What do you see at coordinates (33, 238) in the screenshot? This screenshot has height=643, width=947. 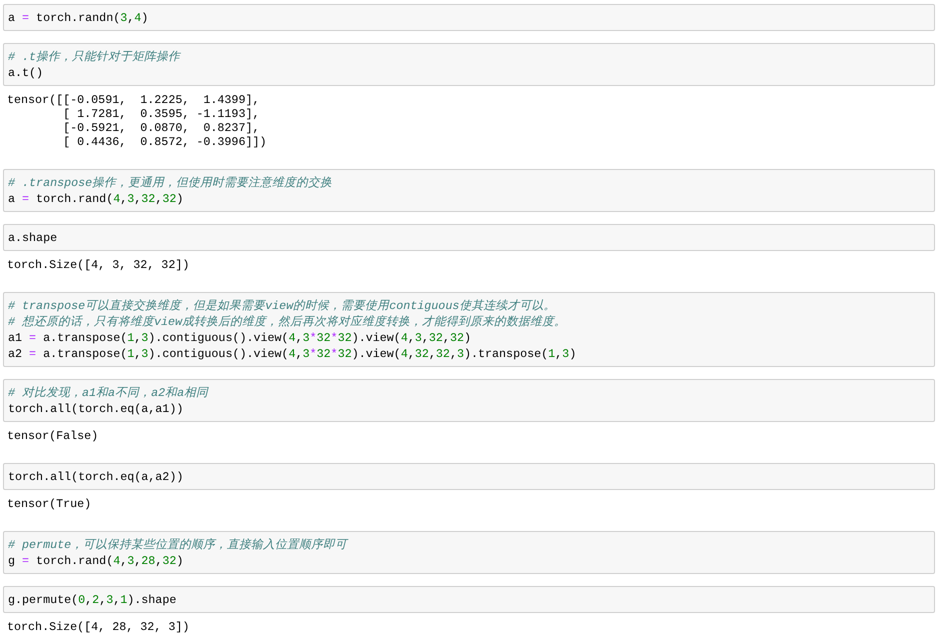 I see `code-line: a.shape` at bounding box center [33, 238].